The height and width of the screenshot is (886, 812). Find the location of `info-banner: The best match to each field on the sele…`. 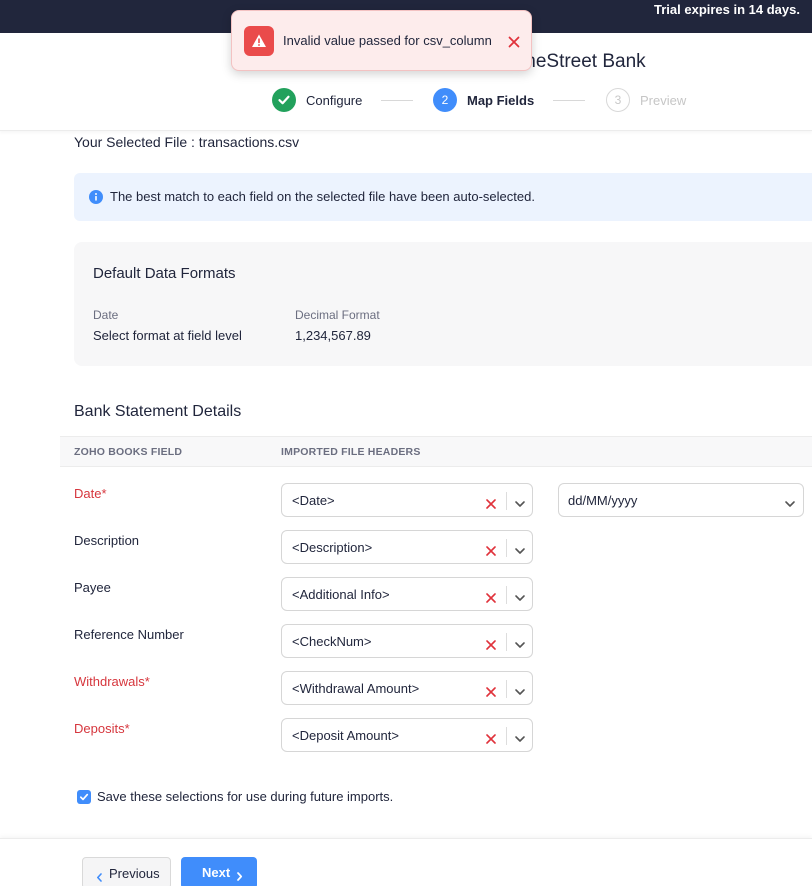

info-banner: The best match to each field on the sele… is located at coordinates (443, 197).